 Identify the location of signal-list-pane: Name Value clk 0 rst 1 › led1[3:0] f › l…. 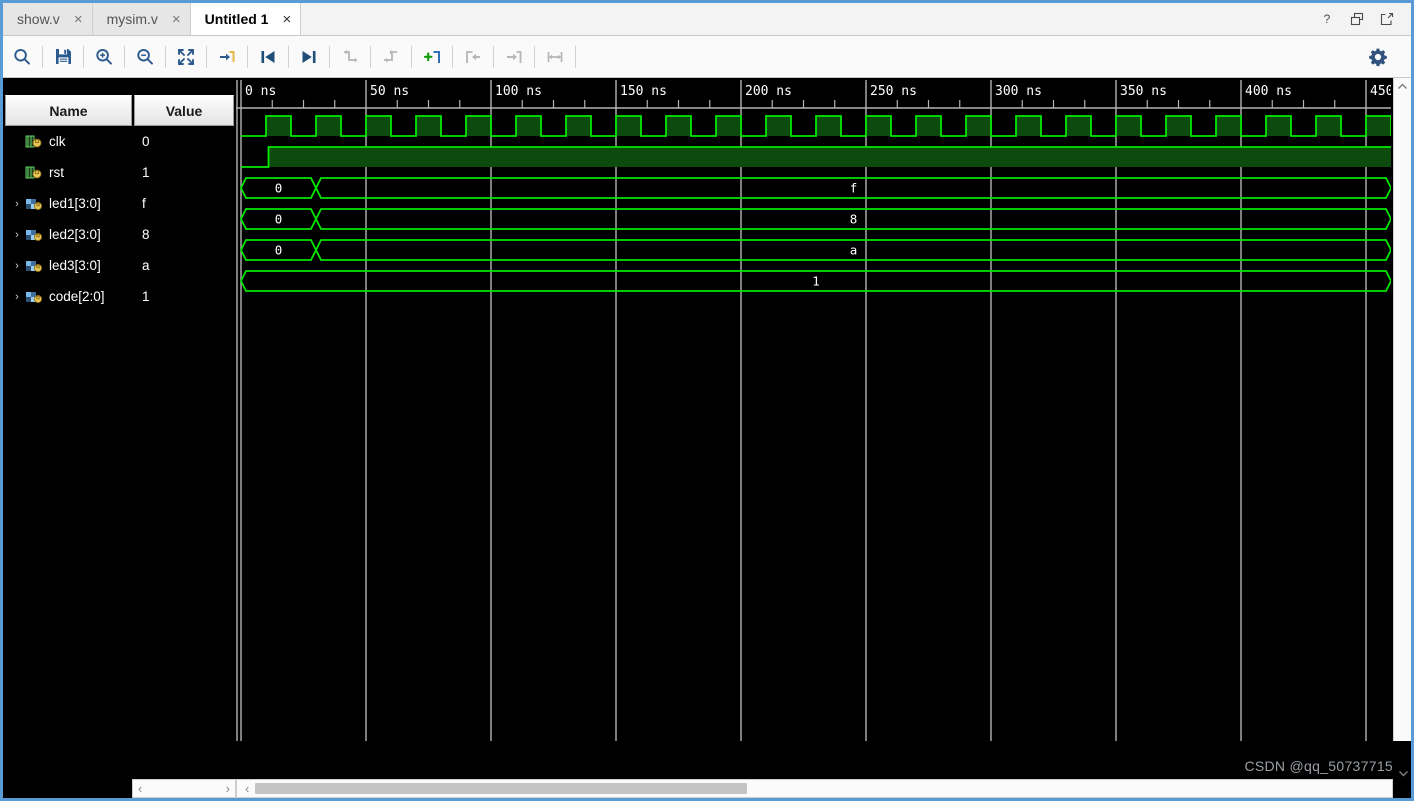
(119, 438).